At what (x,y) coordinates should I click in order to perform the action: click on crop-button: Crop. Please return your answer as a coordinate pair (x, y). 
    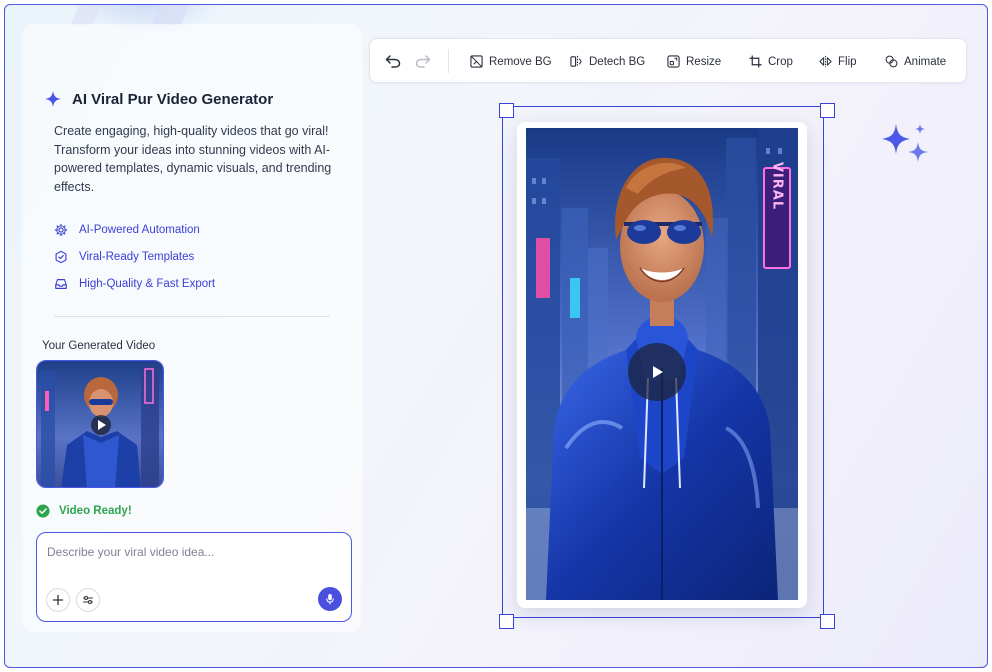
    Looking at the image, I should click on (771, 61).